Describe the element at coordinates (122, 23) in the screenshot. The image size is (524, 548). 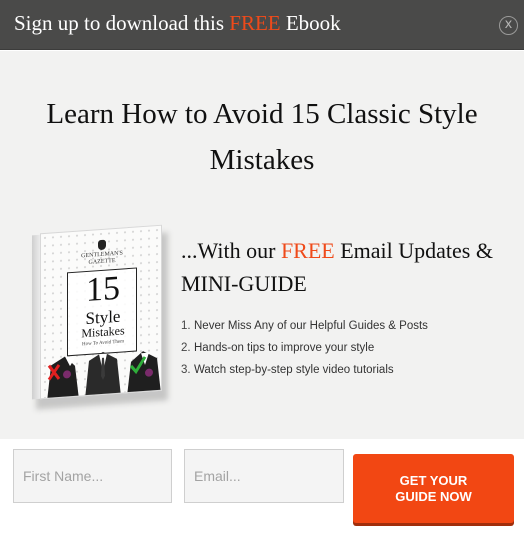
I see `title-prefix: Sign up to download this` at that location.